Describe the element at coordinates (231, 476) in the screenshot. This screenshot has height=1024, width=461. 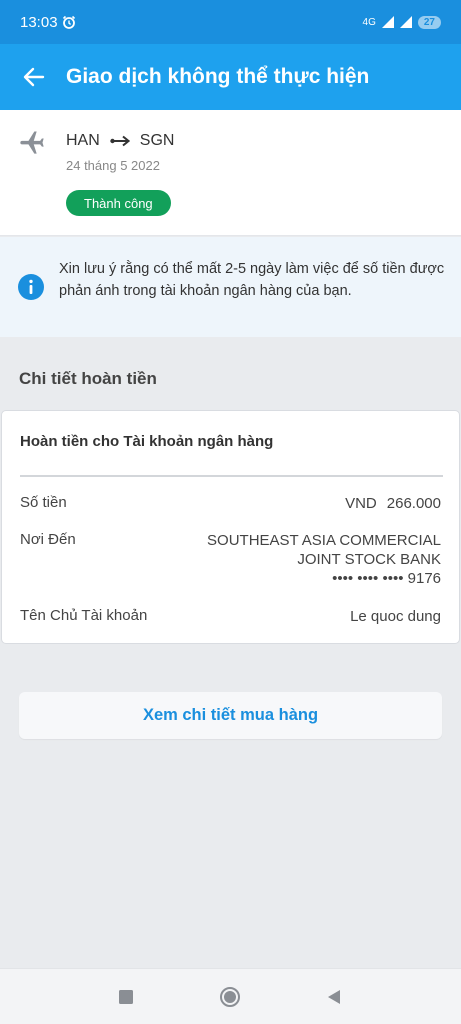
I see `divider` at that location.